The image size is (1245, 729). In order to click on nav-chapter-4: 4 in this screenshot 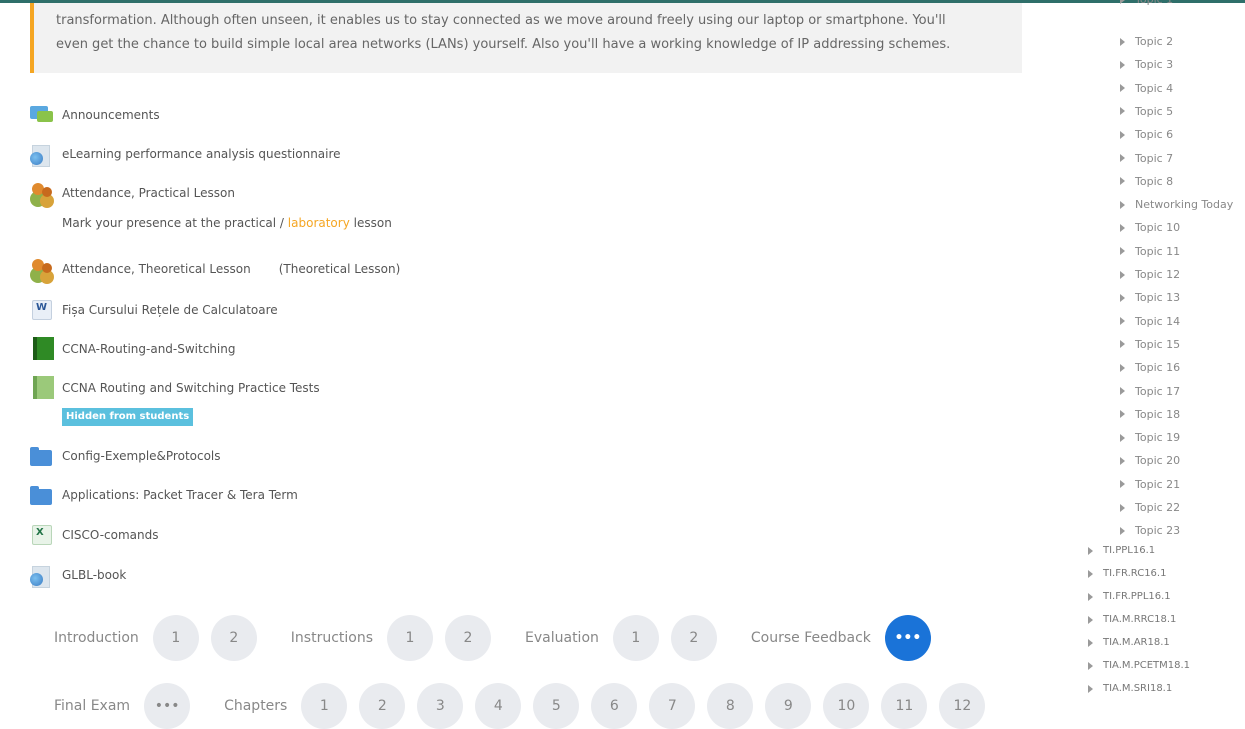, I will do `click(498, 706)`.